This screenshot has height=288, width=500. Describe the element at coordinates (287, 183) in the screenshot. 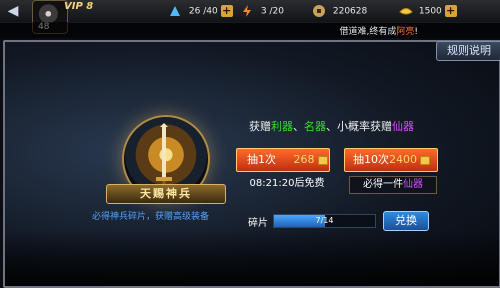

I see `free-draw-timer: 08:21:20后免费` at that location.